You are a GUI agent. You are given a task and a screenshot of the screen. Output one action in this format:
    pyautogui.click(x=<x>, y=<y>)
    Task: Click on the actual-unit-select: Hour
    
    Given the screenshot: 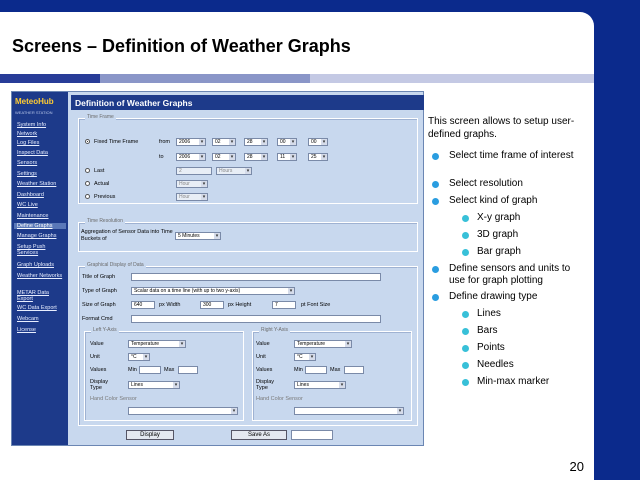 What is the action you would take?
    pyautogui.click(x=192, y=184)
    